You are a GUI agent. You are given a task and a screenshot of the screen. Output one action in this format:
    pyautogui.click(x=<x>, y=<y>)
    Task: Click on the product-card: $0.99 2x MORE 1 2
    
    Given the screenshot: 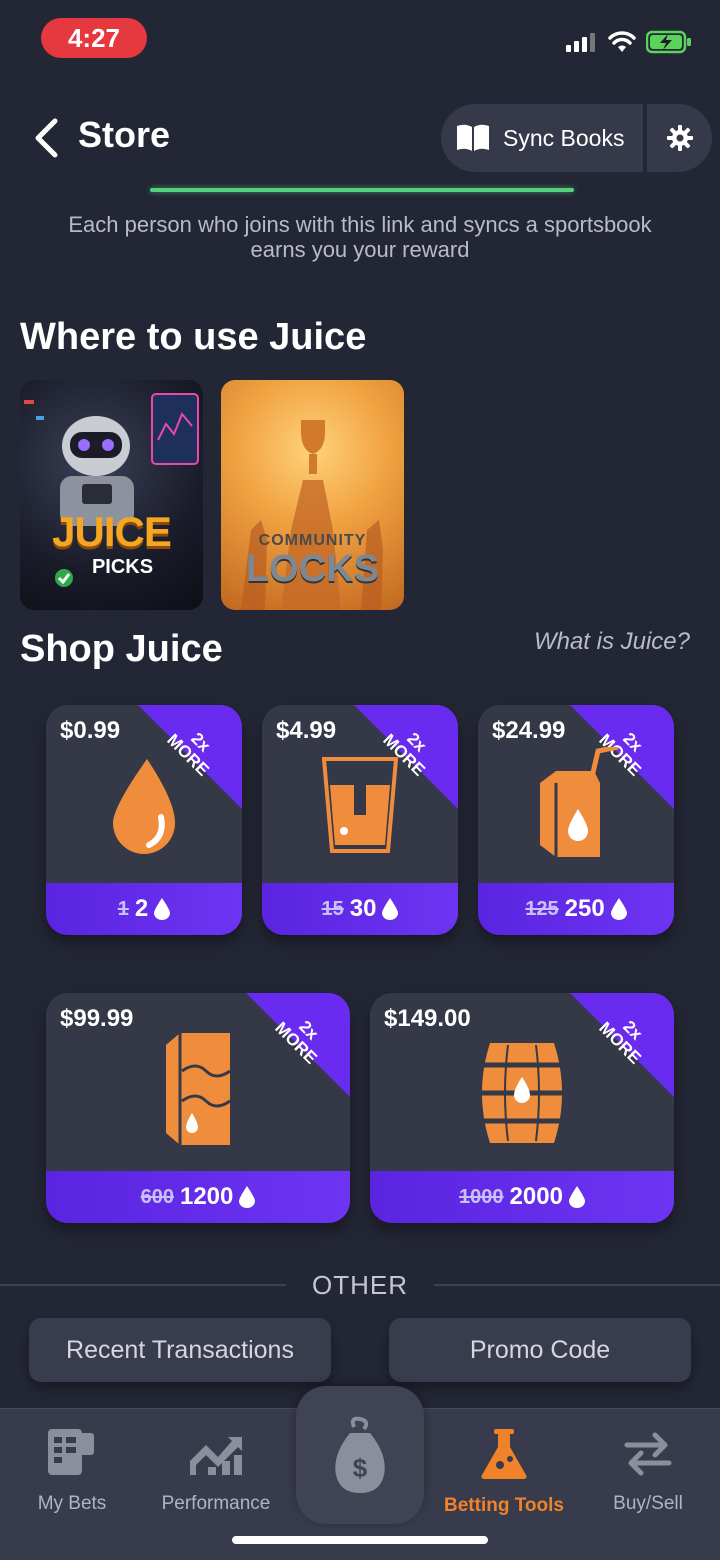 What is the action you would take?
    pyautogui.click(x=144, y=820)
    